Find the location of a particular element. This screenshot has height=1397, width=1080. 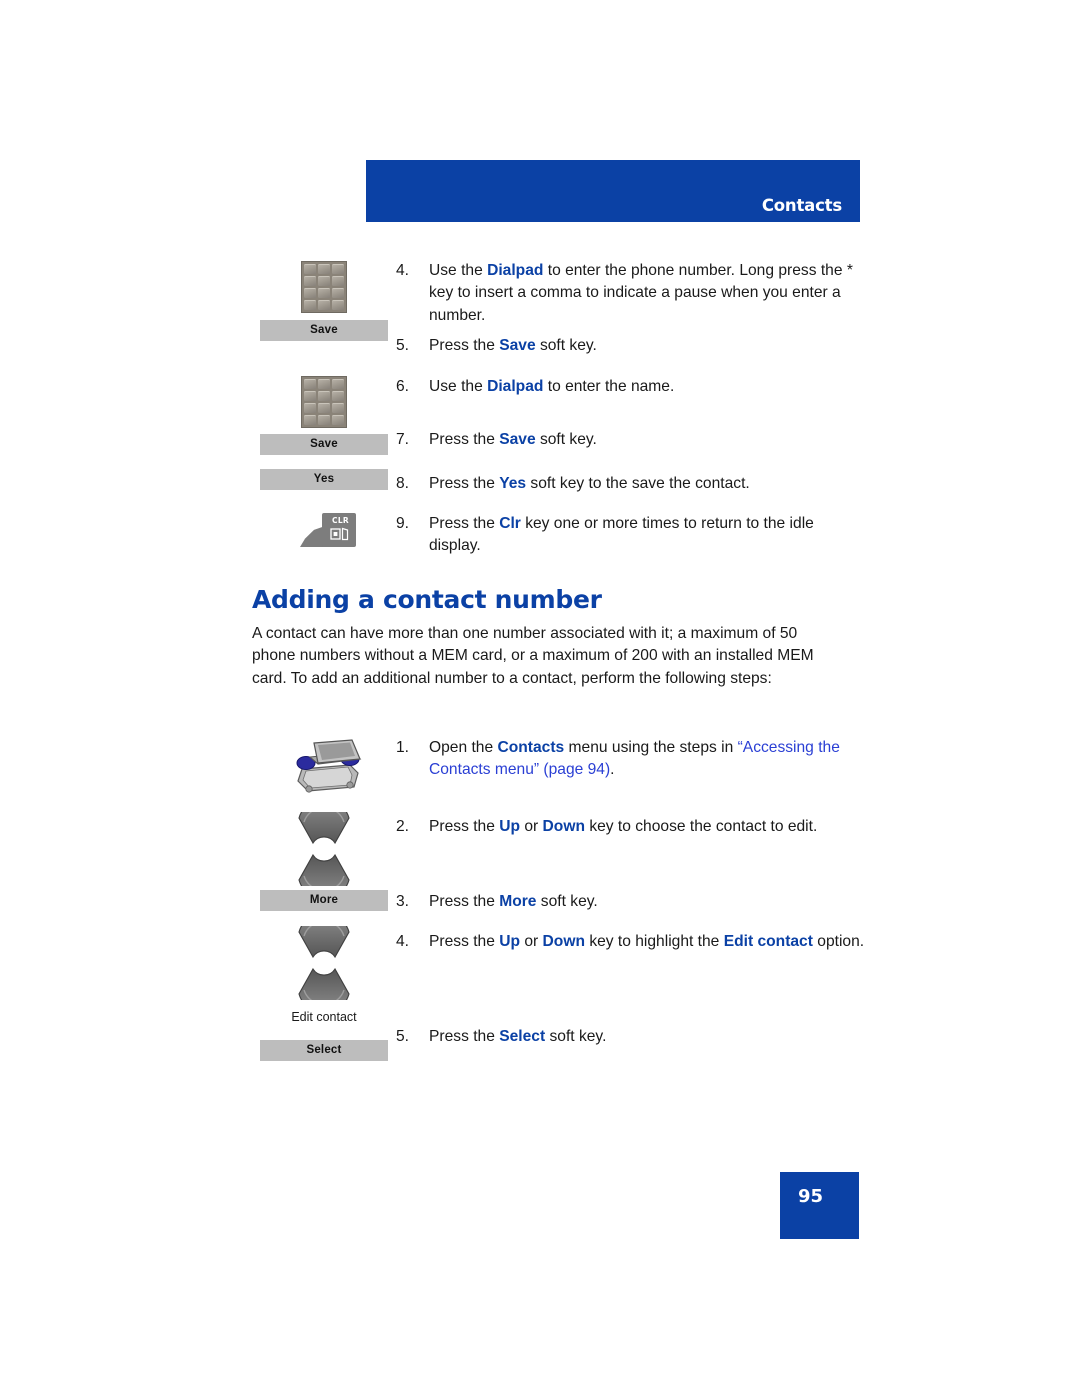

step-number: 2. is located at coordinates (403, 826).